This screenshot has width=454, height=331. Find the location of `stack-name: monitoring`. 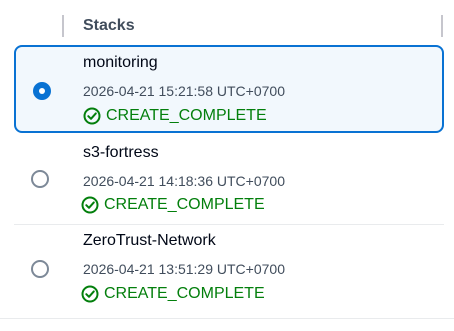

stack-name: monitoring is located at coordinates (120, 63).